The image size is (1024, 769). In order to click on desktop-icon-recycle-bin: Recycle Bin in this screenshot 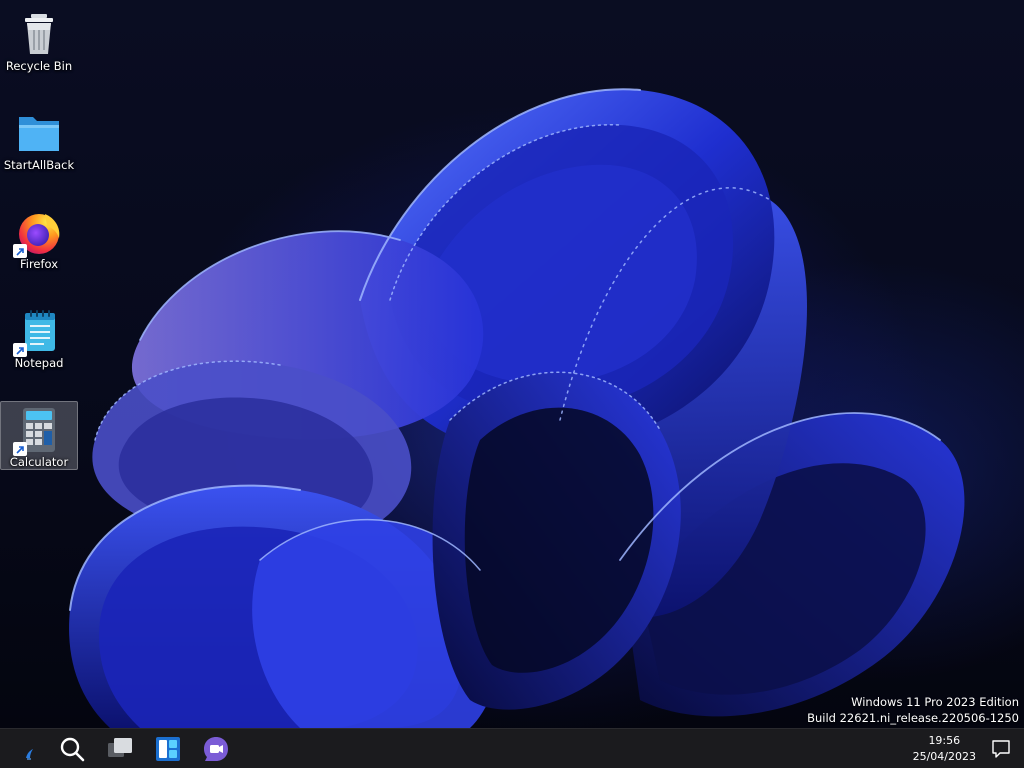, I will do `click(39, 40)`.